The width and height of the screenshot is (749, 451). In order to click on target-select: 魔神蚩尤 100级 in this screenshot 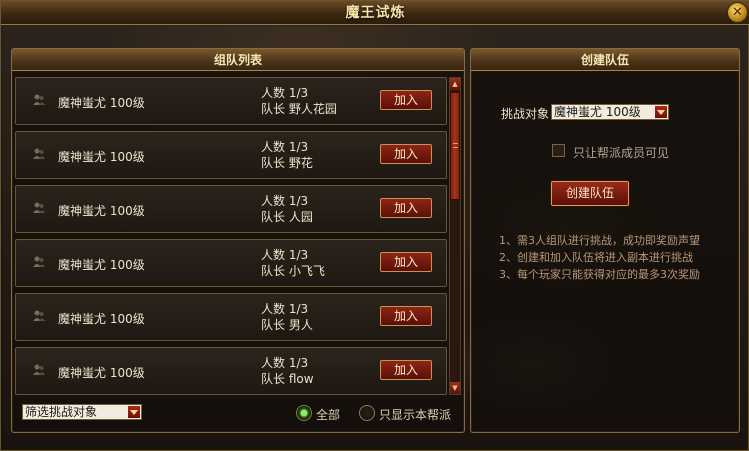, I will do `click(610, 112)`.